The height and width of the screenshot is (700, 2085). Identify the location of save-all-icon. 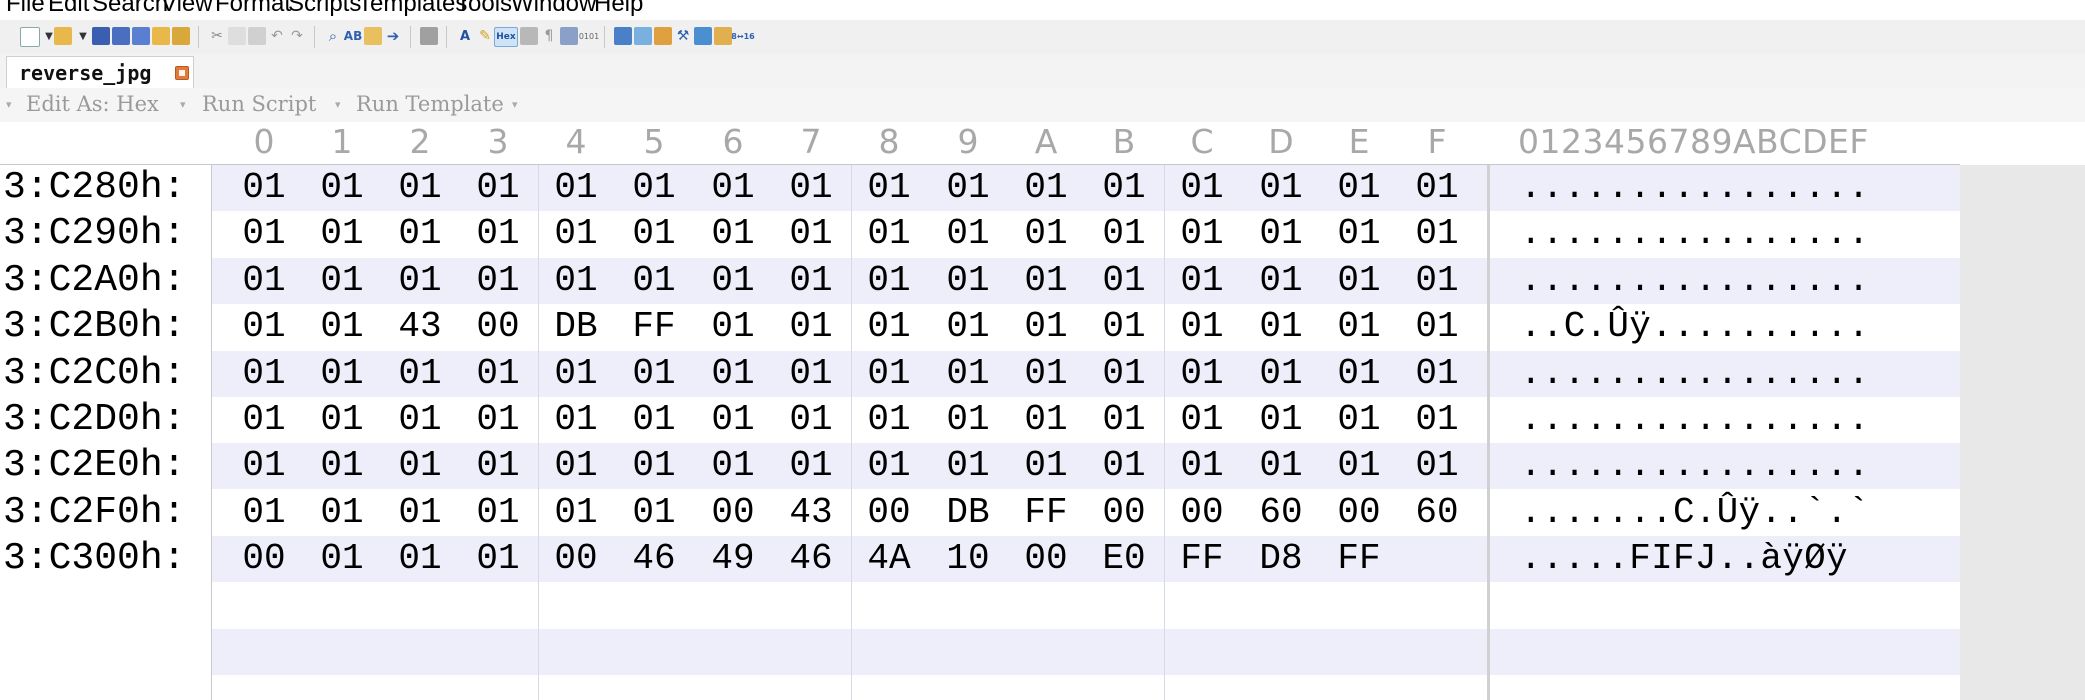
(141, 36).